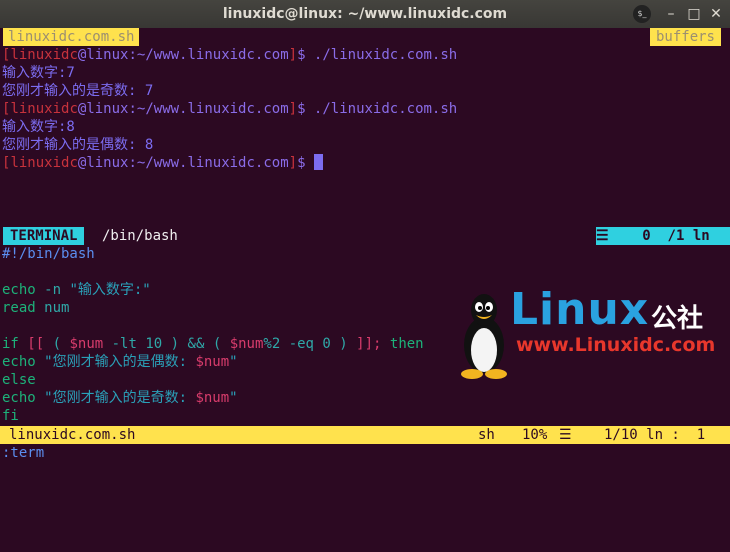 The image size is (730, 552). What do you see at coordinates (162, 163) in the screenshot?
I see `prompt-line: [linuxidc@linux:~/www.linuxidc.com]$` at bounding box center [162, 163].